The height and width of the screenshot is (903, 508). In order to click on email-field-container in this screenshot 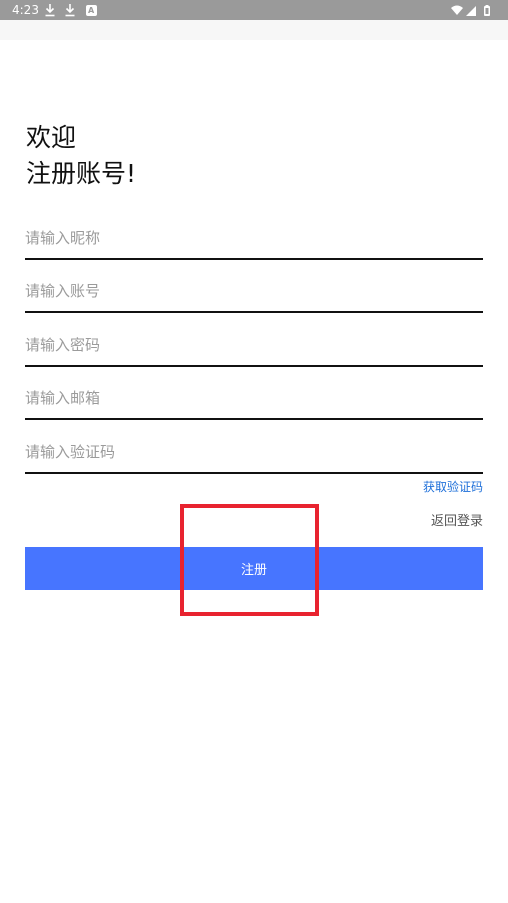, I will do `click(254, 399)`.